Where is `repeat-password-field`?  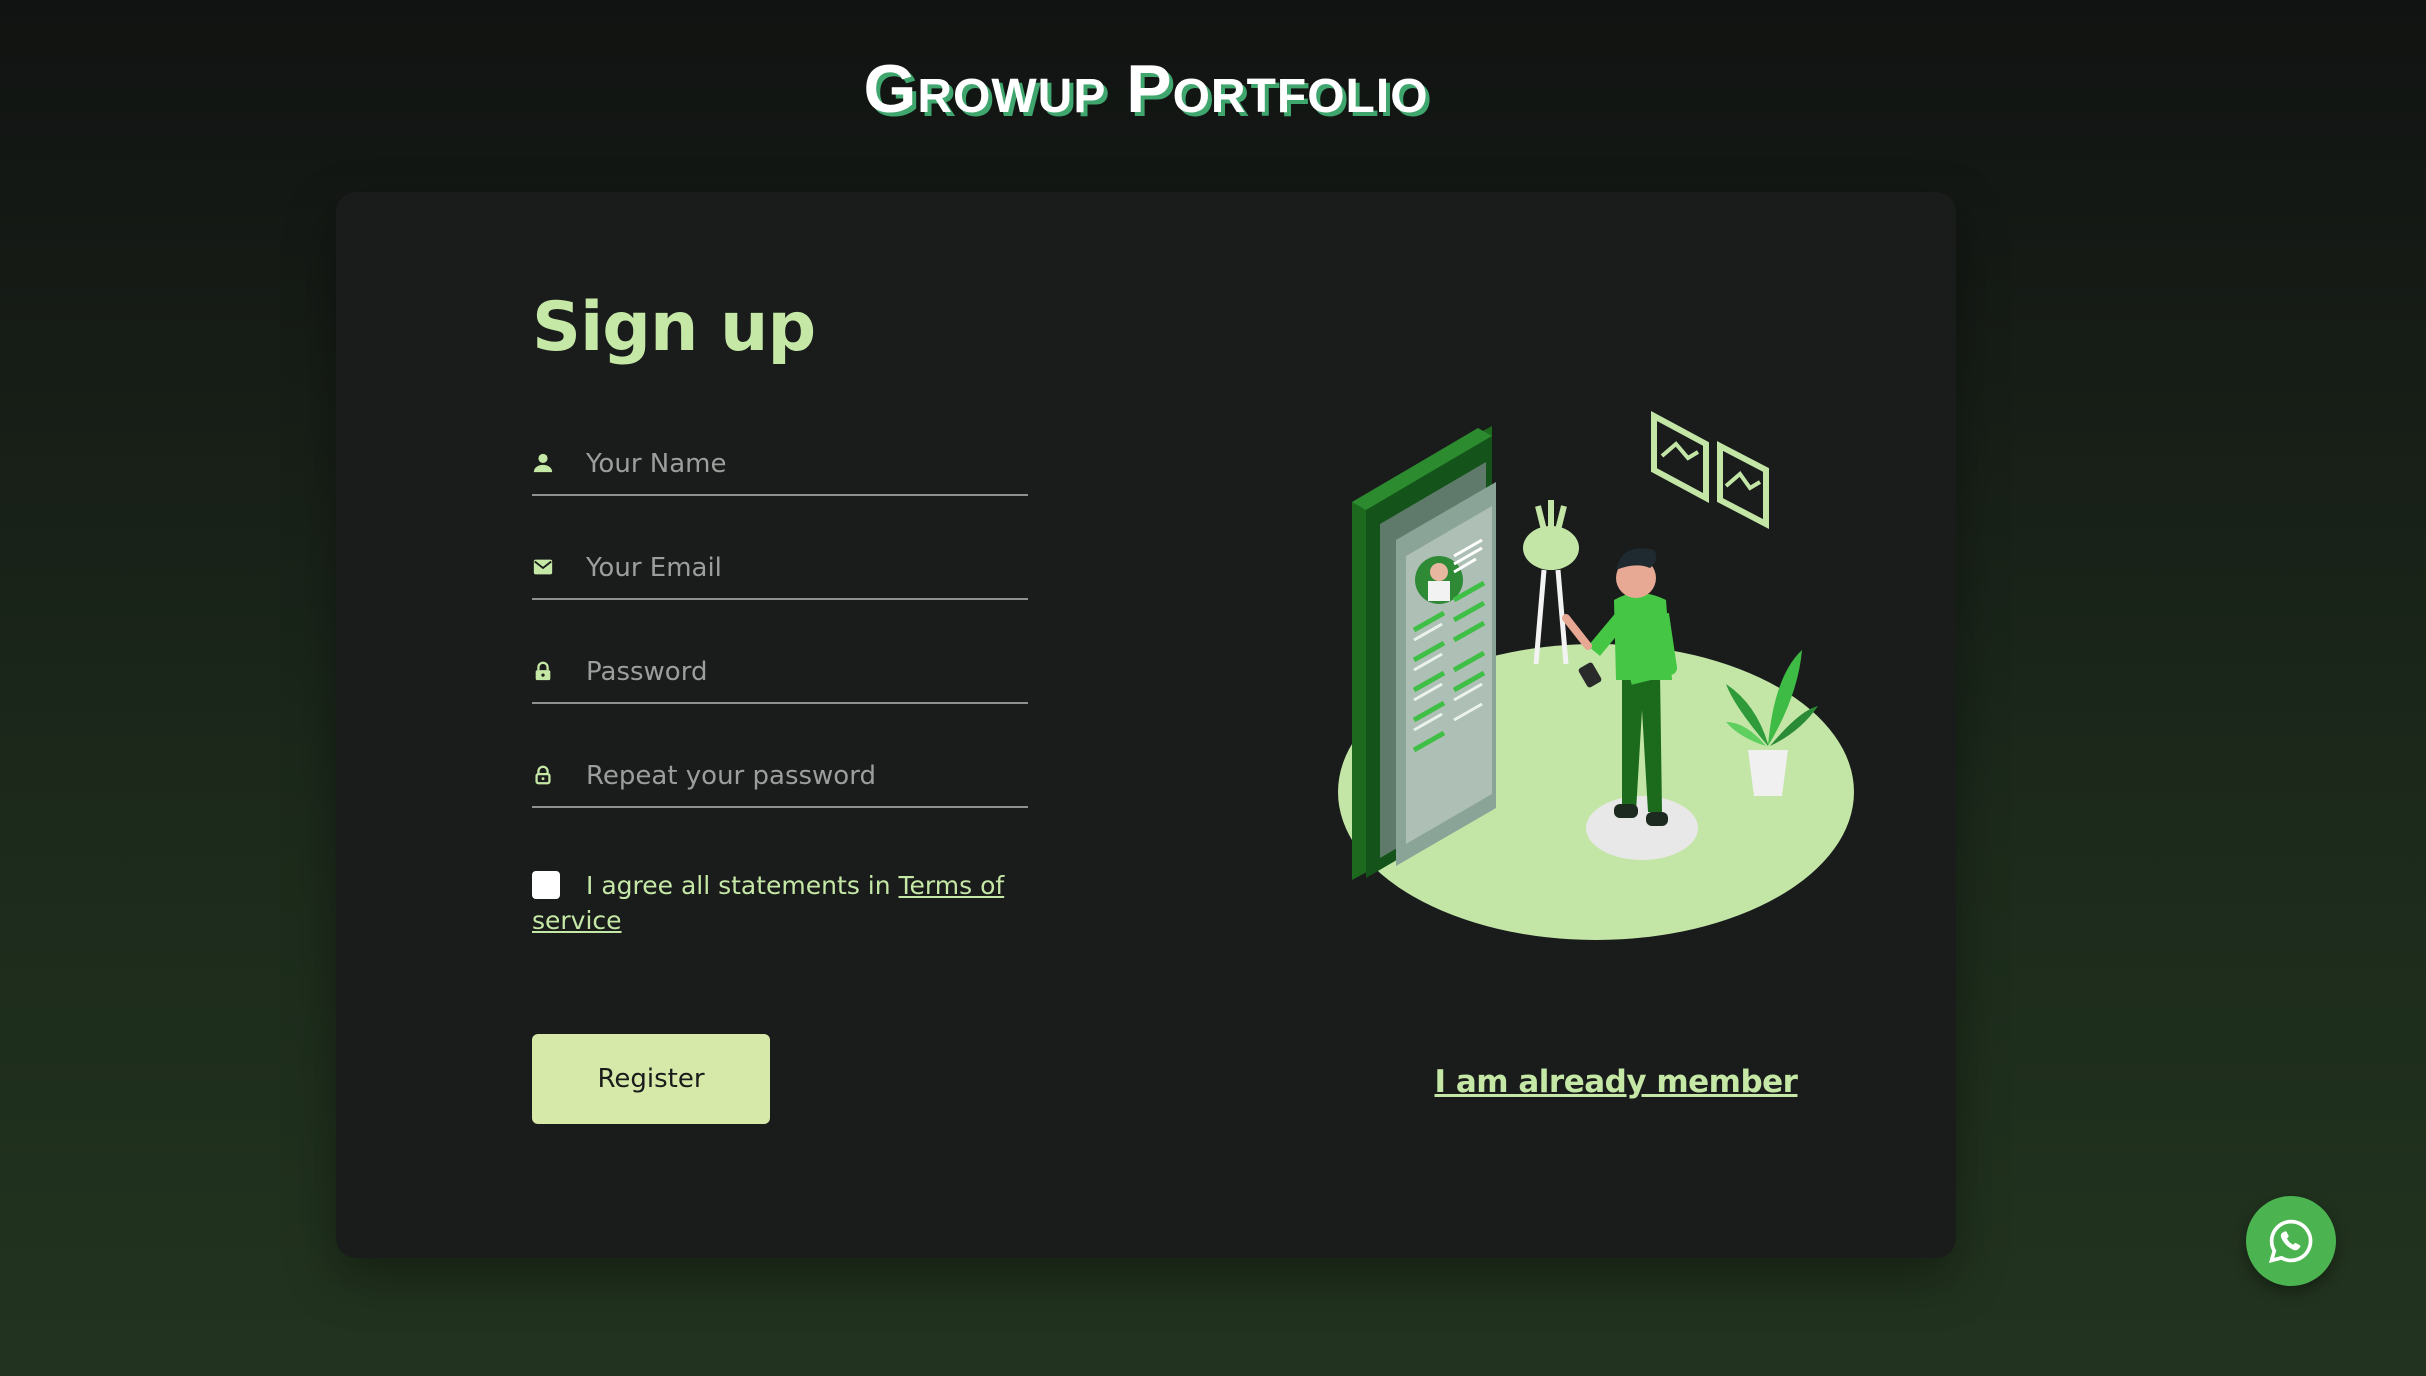
repeat-password-field is located at coordinates (780, 779).